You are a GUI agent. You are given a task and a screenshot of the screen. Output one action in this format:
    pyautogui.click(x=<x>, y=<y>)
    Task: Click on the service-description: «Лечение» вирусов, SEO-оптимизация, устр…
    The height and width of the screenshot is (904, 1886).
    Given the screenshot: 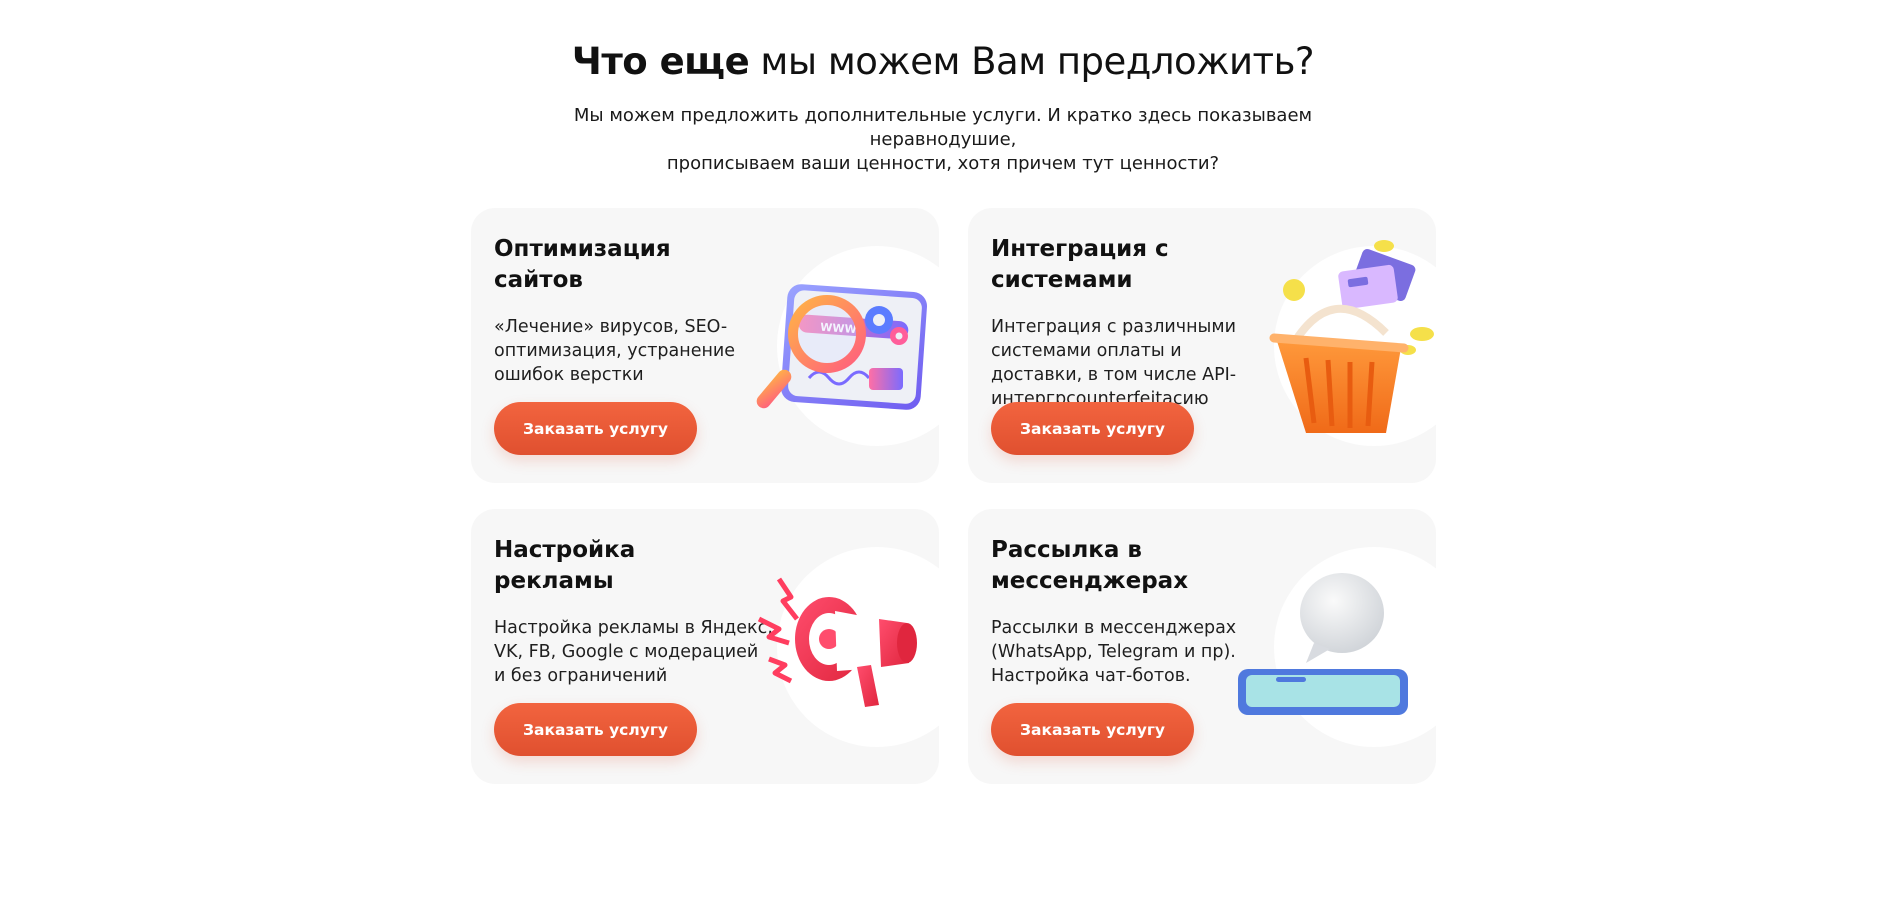 What is the action you would take?
    pyautogui.click(x=615, y=351)
    